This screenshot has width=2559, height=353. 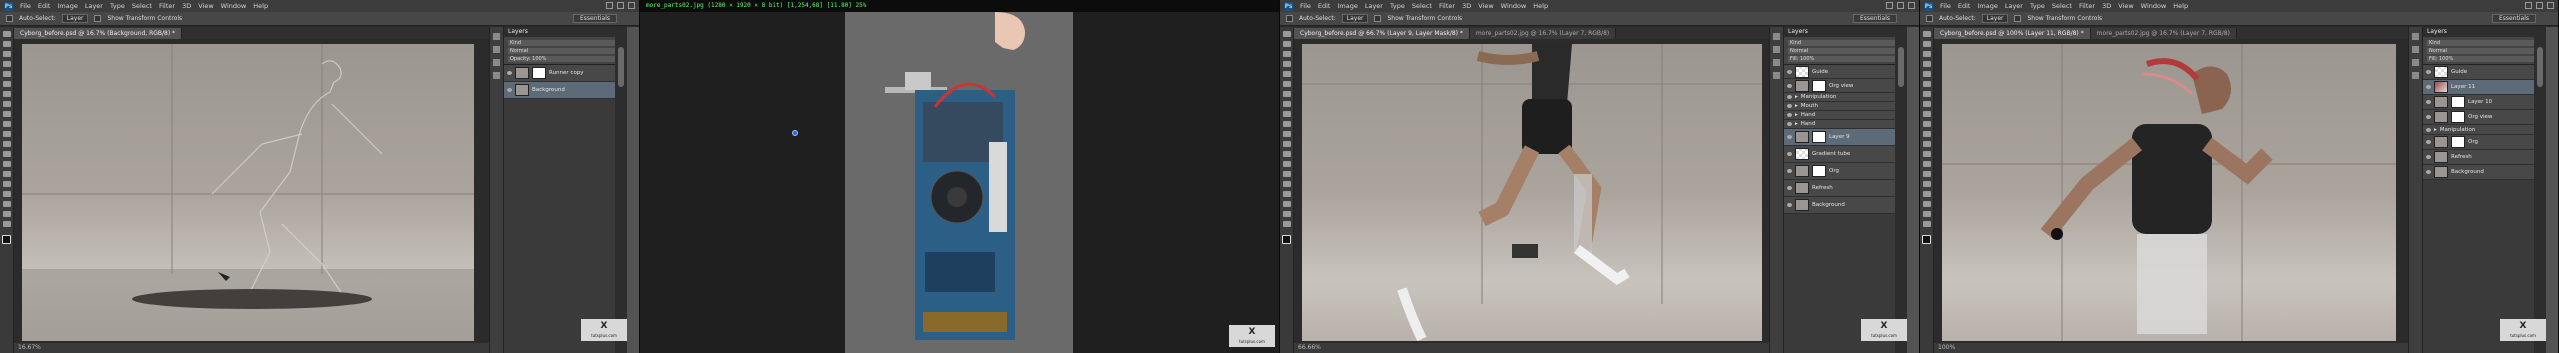 What do you see at coordinates (6, 194) in the screenshot?
I see `path-select-icon` at bounding box center [6, 194].